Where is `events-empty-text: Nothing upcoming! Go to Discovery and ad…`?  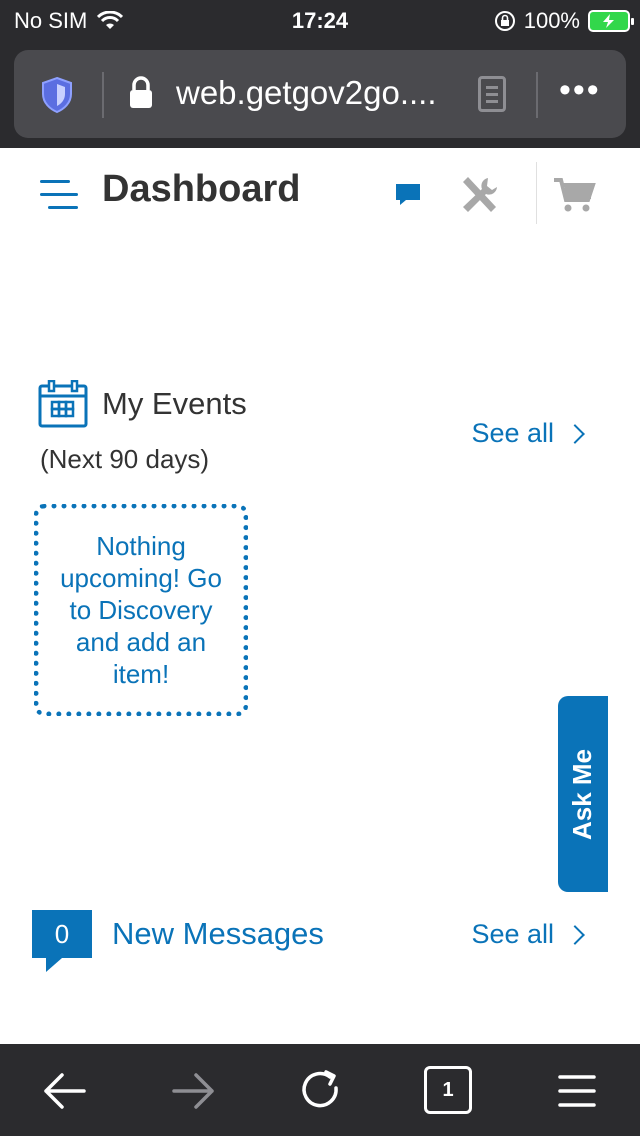 events-empty-text: Nothing upcoming! Go to Discovery and ad… is located at coordinates (141, 610).